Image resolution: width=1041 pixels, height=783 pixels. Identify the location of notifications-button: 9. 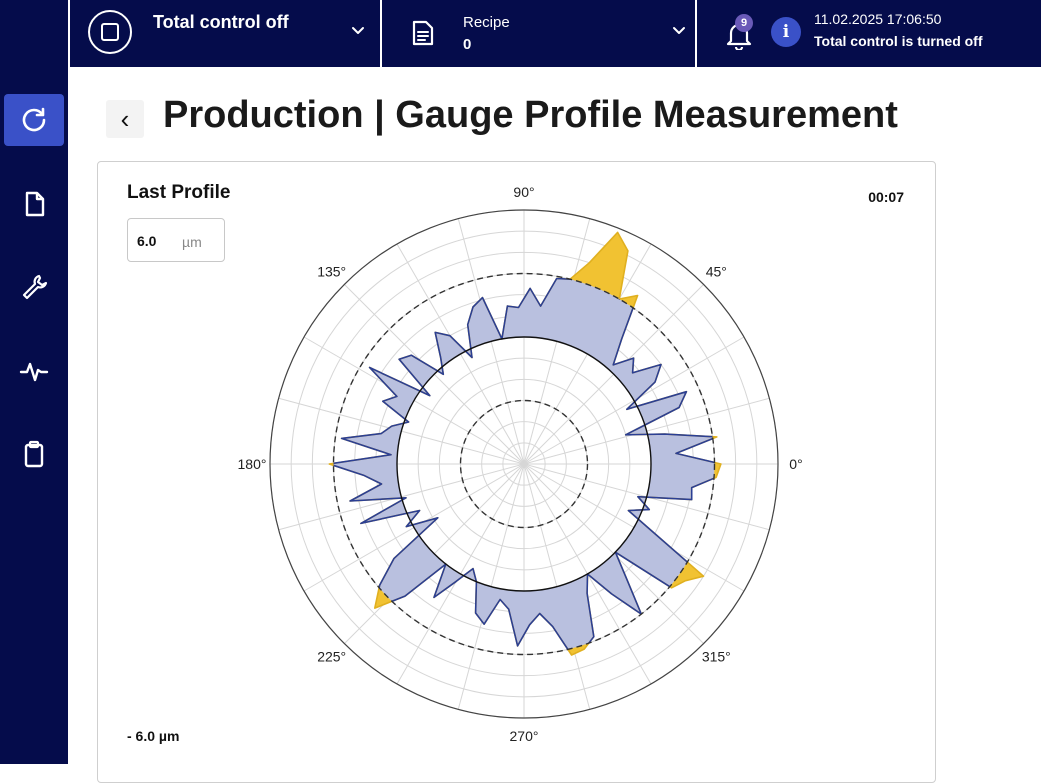
(740, 32).